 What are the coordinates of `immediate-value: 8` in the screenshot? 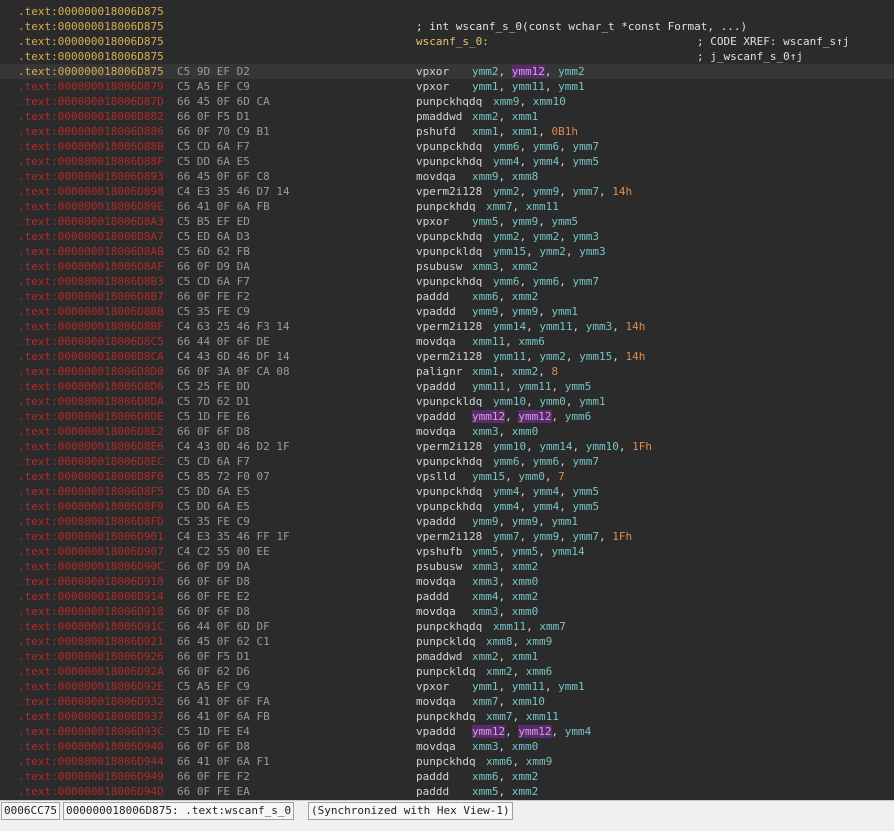 It's located at (555, 371).